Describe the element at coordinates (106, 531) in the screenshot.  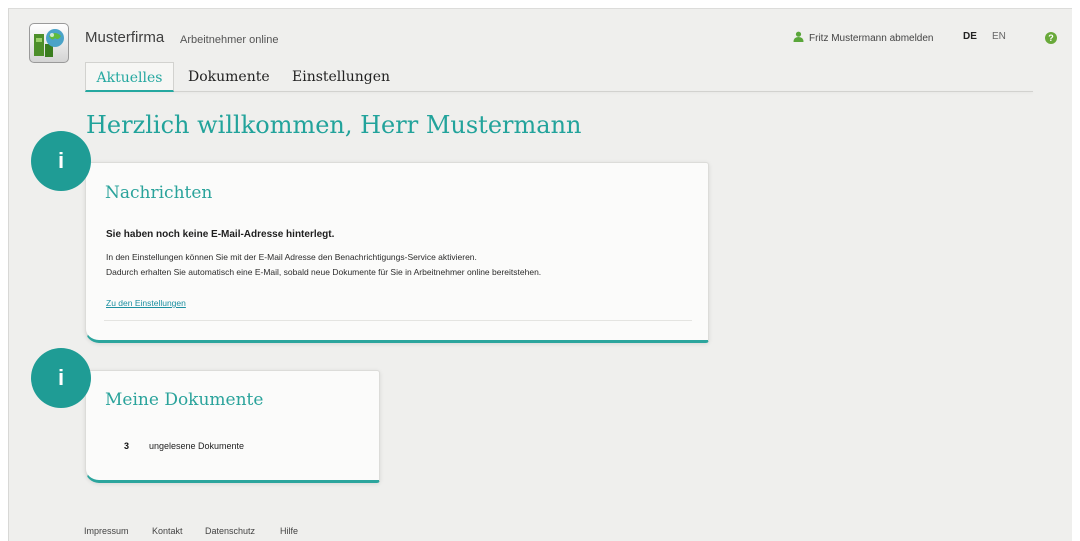
I see `footer-link-impressum: Impressum` at that location.